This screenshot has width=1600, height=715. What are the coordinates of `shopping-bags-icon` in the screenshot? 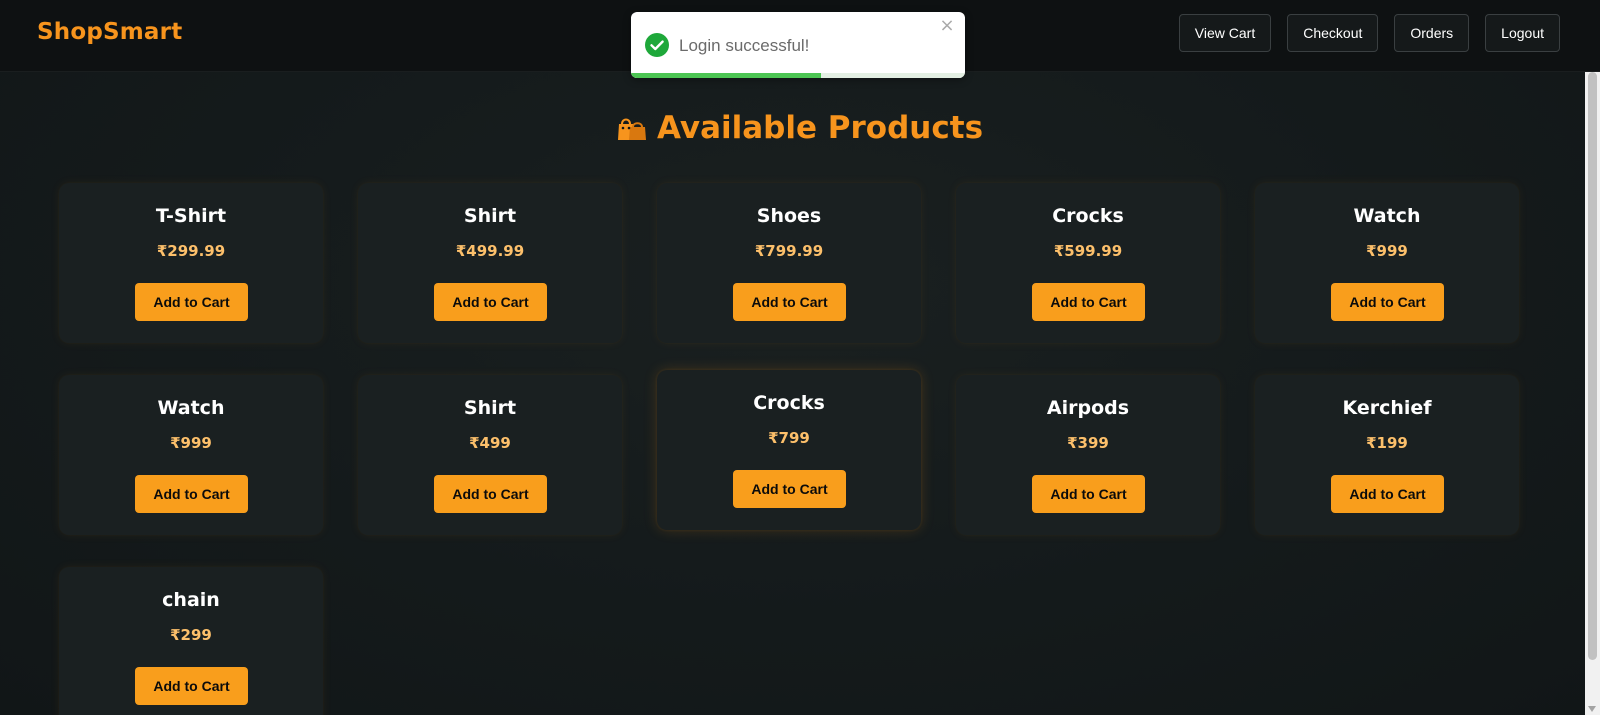 It's located at (631, 129).